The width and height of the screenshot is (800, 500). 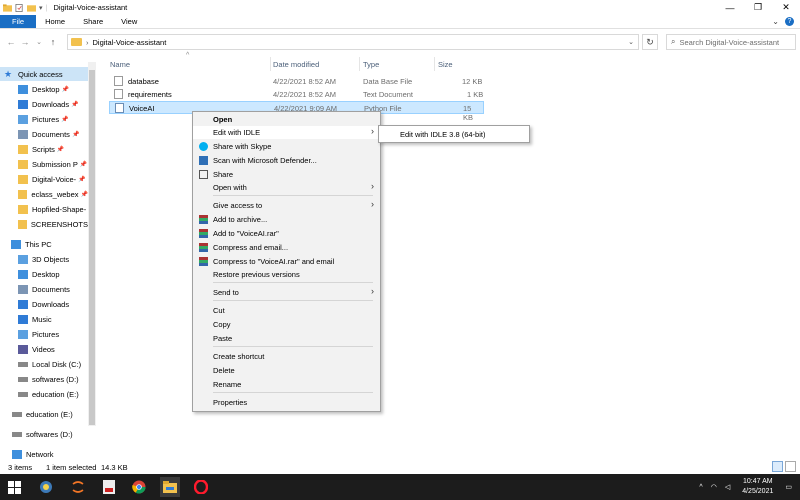 I want to click on taskbar-app-chrome, so click(x=139, y=487).